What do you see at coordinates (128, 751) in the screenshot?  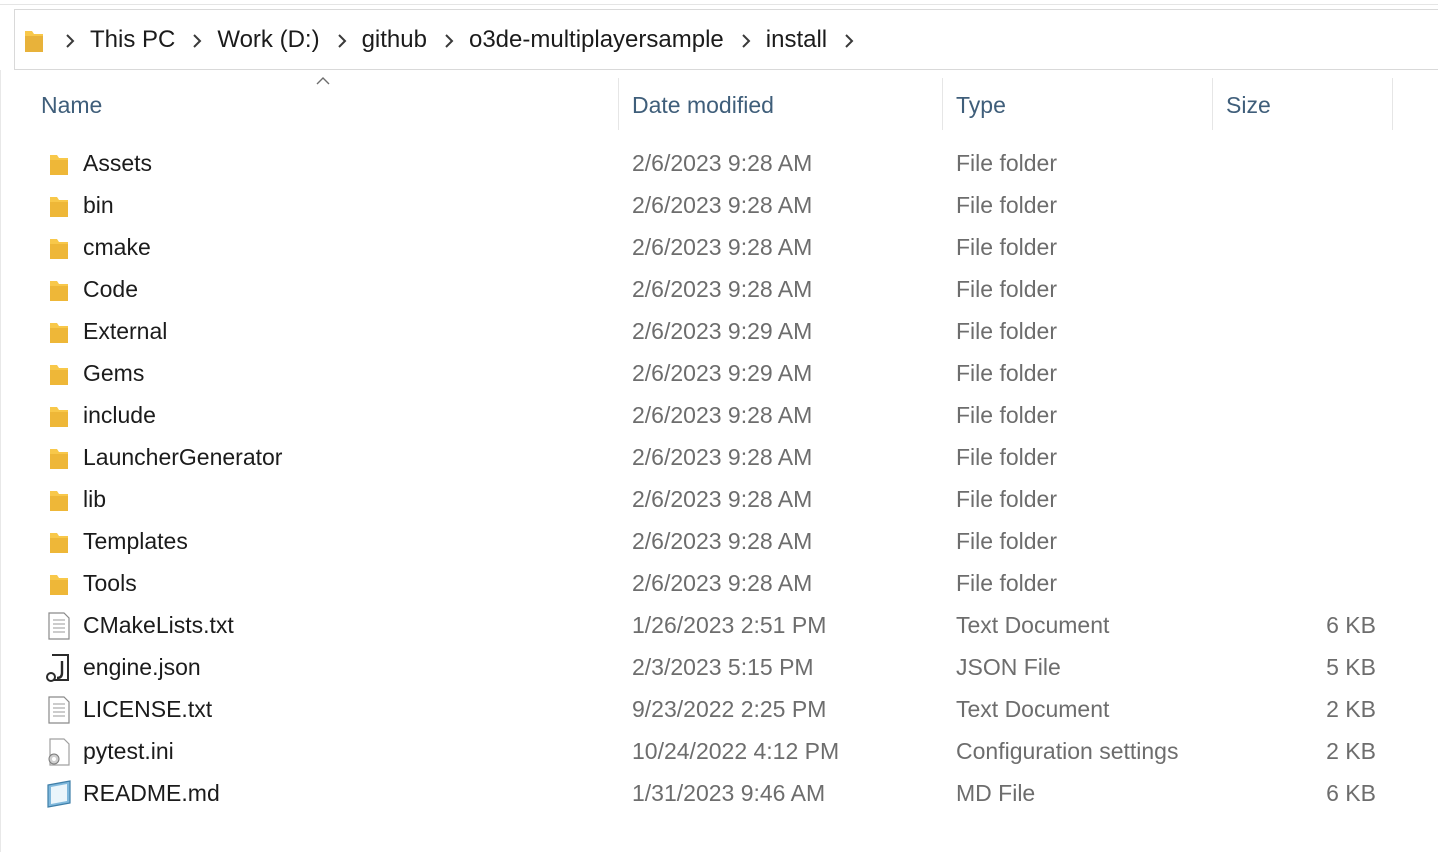 I see `file-name: pytest.ini` at bounding box center [128, 751].